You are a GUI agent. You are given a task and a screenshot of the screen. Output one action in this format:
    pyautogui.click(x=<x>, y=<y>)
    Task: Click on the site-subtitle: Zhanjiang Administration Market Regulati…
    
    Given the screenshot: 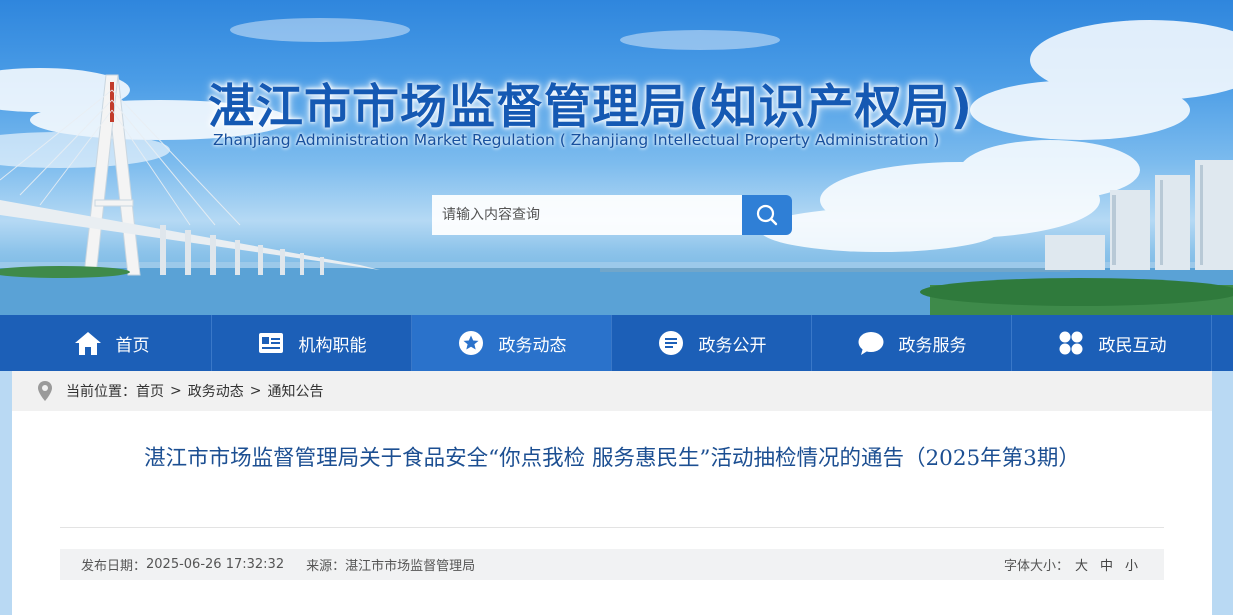 What is the action you would take?
    pyautogui.click(x=576, y=140)
    